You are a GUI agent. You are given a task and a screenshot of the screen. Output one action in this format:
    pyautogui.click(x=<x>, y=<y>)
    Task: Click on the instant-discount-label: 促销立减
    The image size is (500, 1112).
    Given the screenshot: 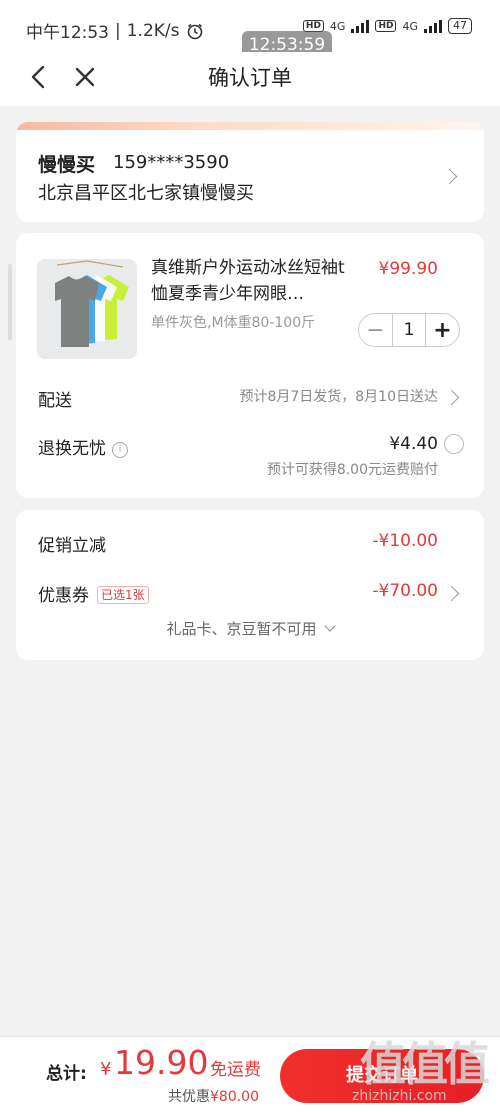 What is the action you would take?
    pyautogui.click(x=72, y=546)
    